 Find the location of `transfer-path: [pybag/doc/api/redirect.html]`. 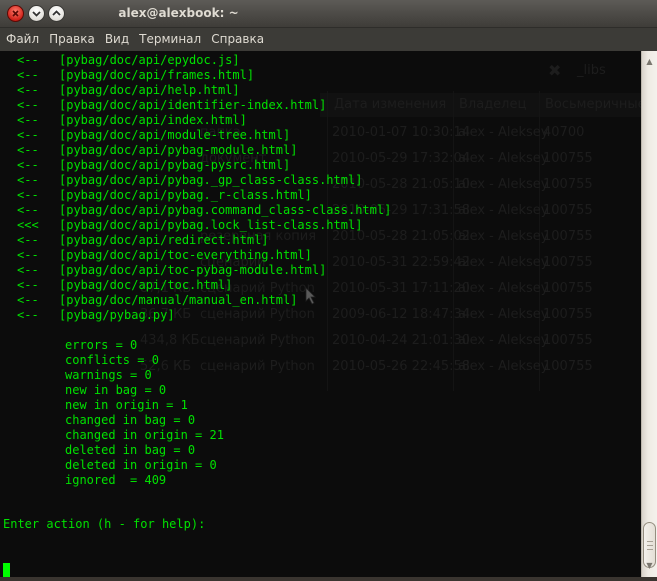

transfer-path: [pybag/doc/api/redirect.html] is located at coordinates (164, 240).